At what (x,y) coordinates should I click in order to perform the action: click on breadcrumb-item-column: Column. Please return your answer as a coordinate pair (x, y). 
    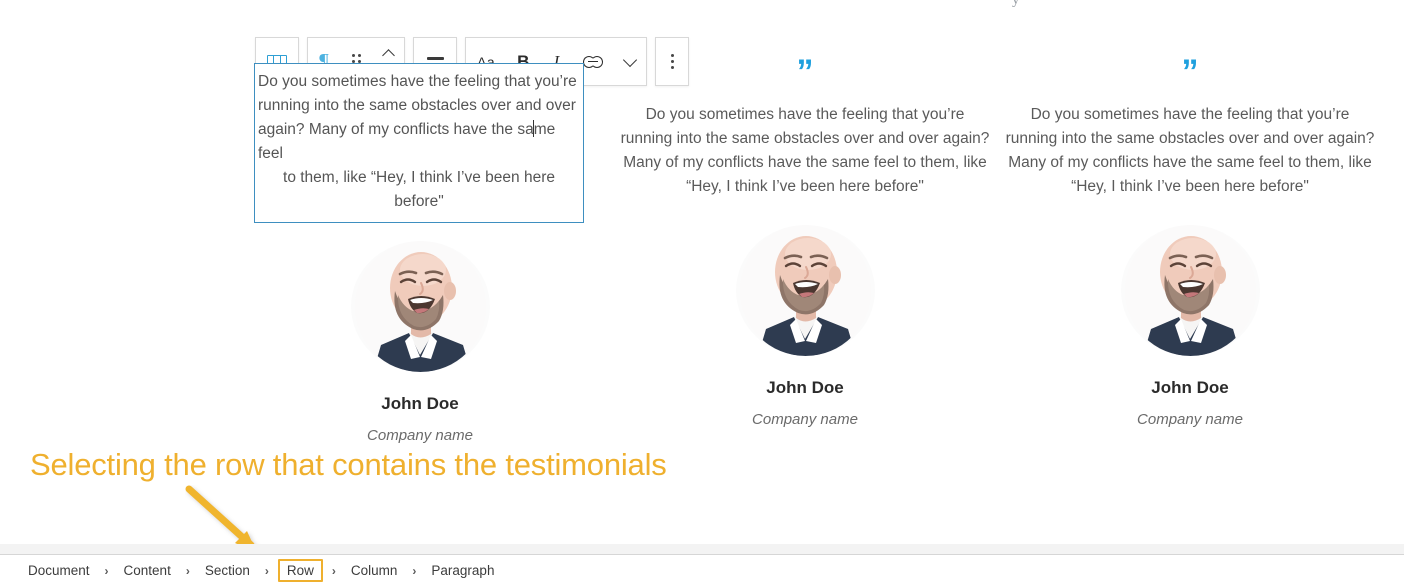
    Looking at the image, I should click on (374, 570).